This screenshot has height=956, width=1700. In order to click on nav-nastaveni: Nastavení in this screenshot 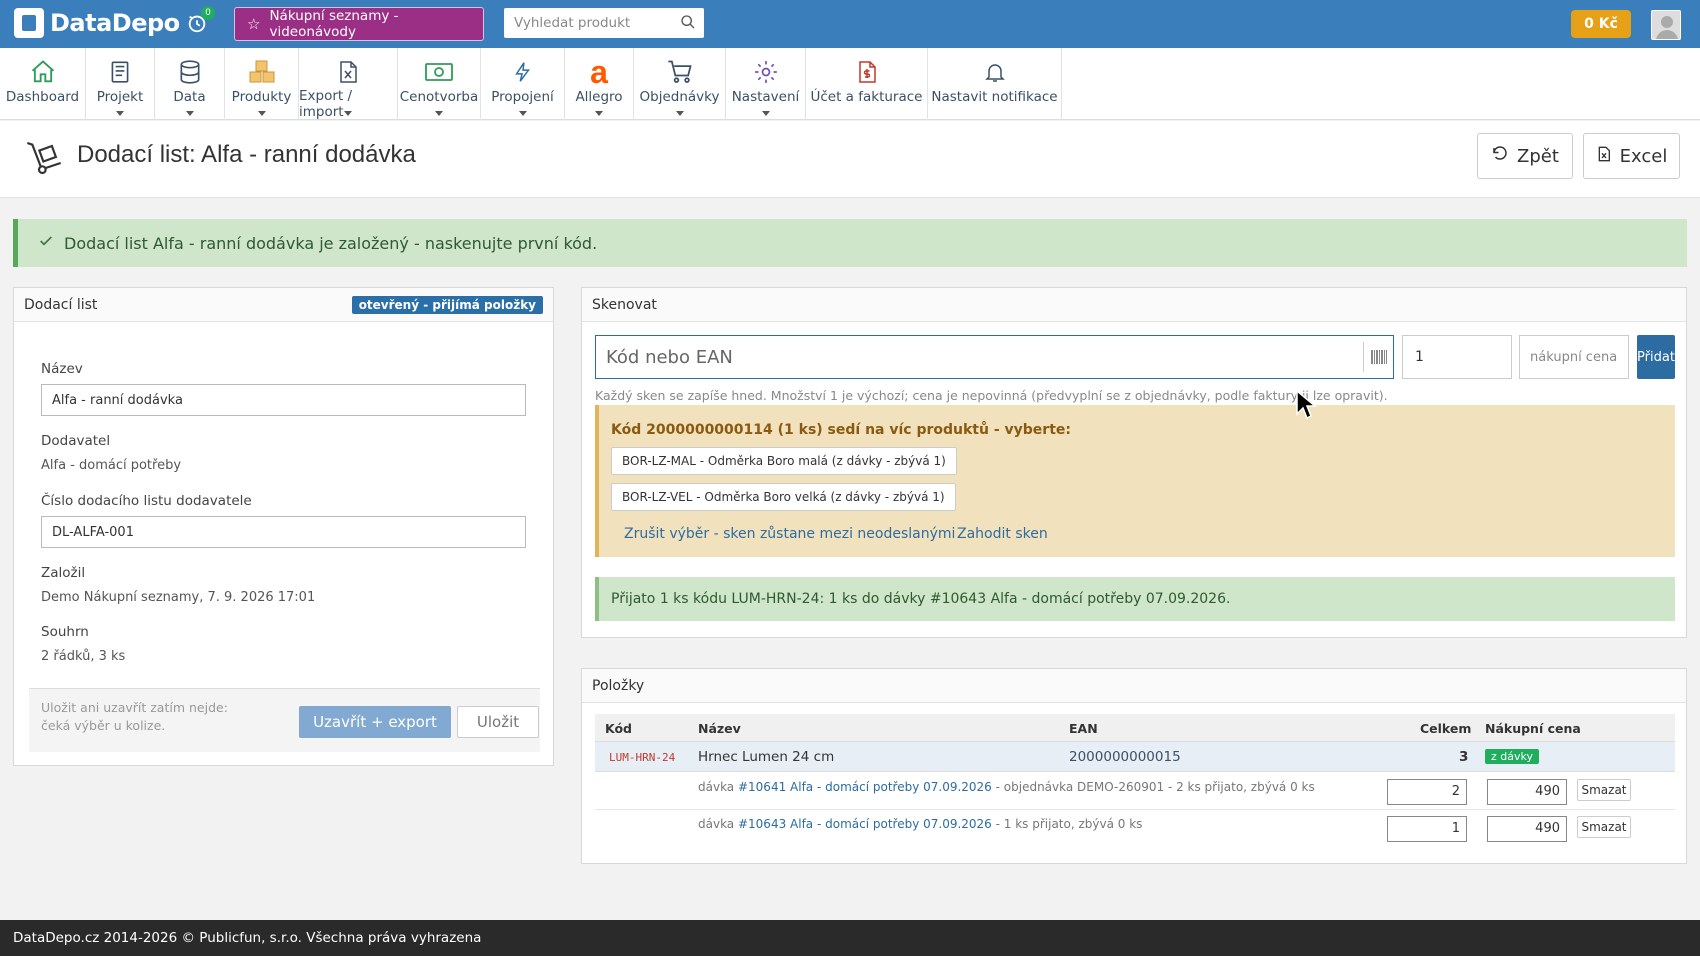, I will do `click(766, 84)`.